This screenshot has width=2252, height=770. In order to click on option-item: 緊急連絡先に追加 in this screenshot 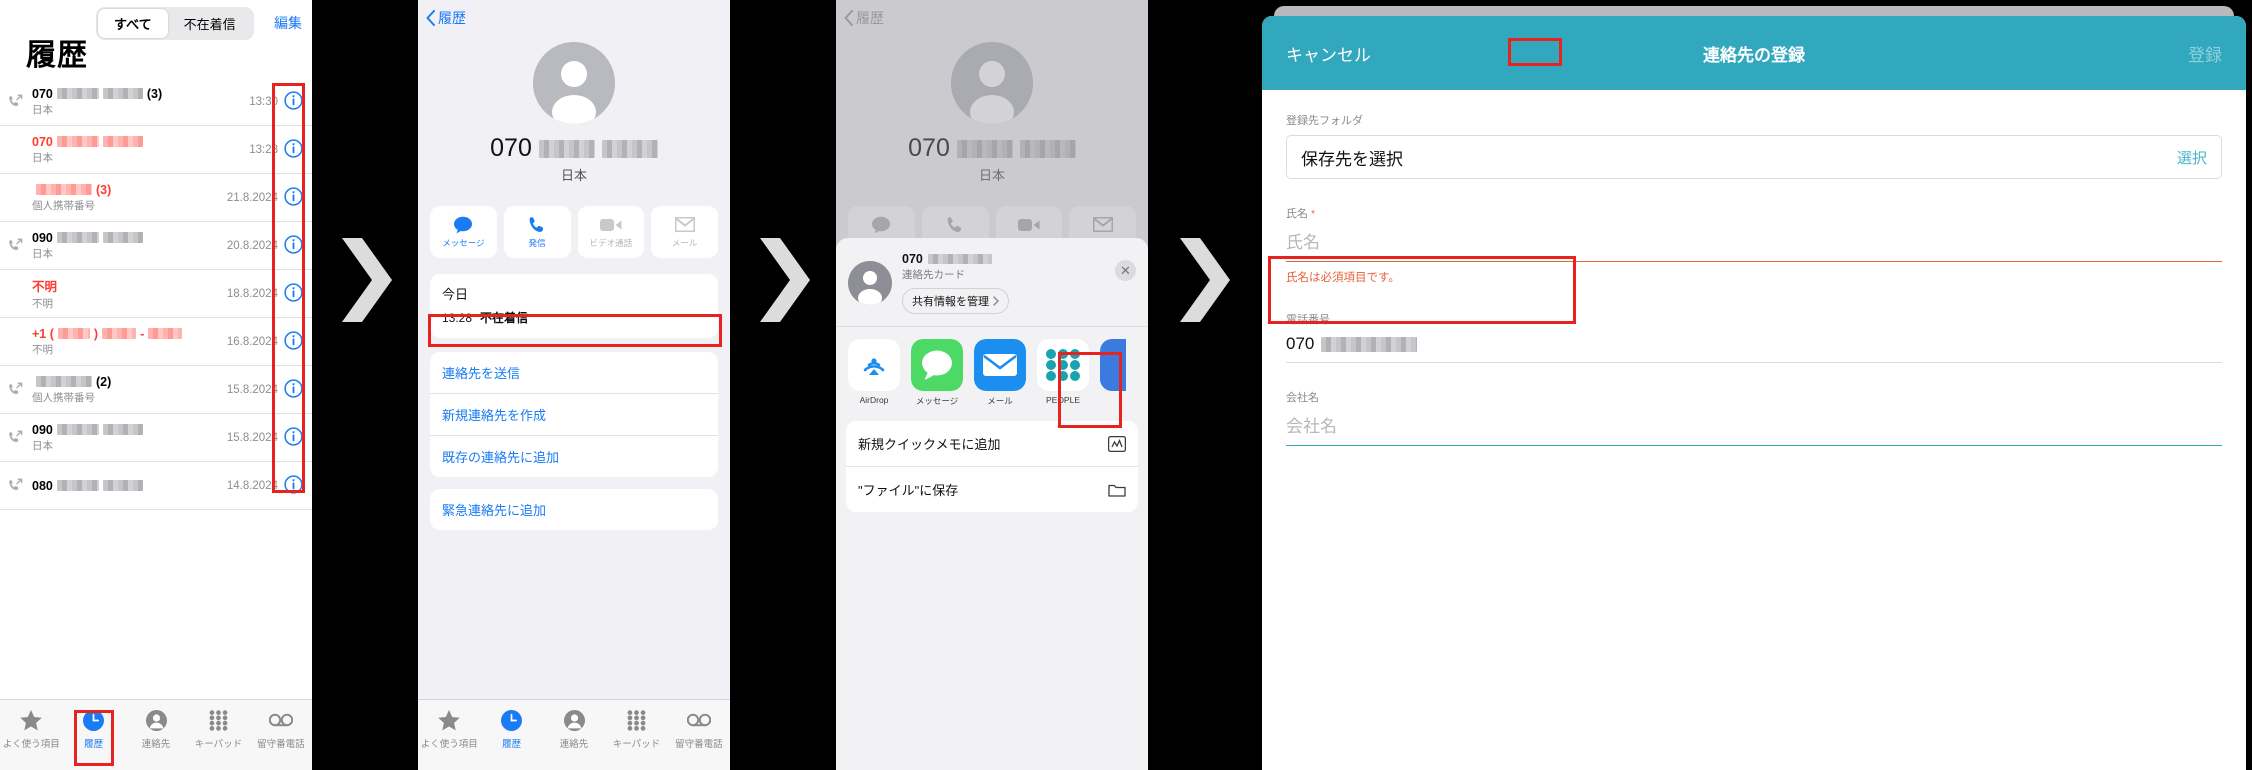, I will do `click(574, 509)`.